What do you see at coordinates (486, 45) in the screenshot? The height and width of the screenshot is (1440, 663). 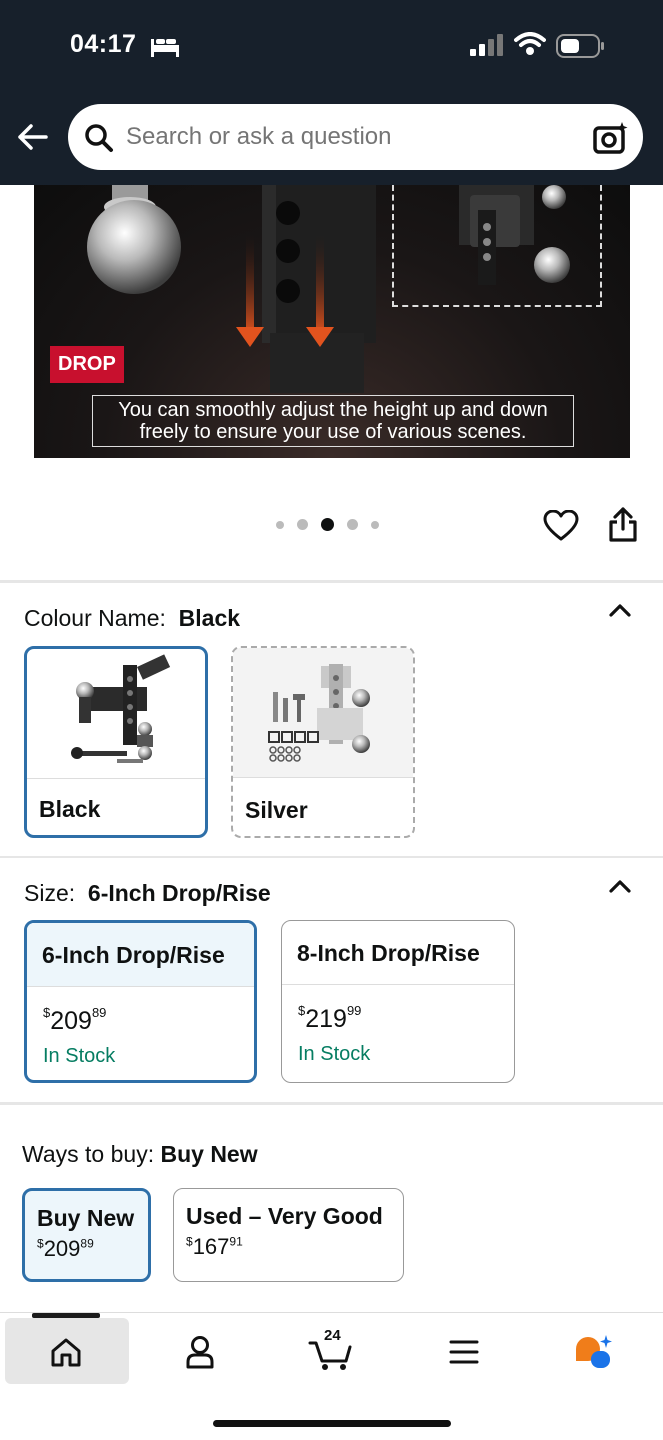 I see `cellular-signal-icon` at bounding box center [486, 45].